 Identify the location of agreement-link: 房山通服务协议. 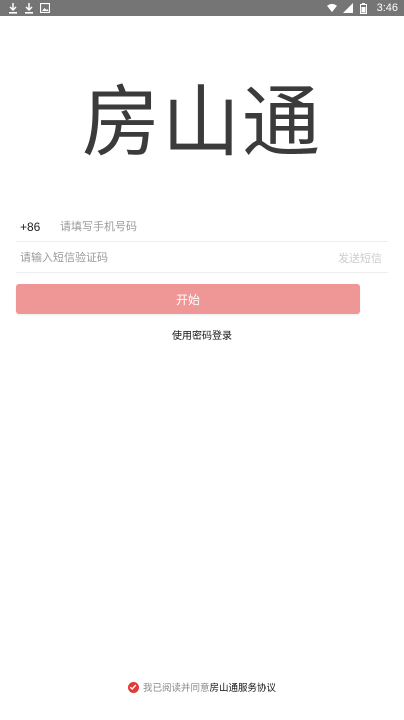
(243, 688).